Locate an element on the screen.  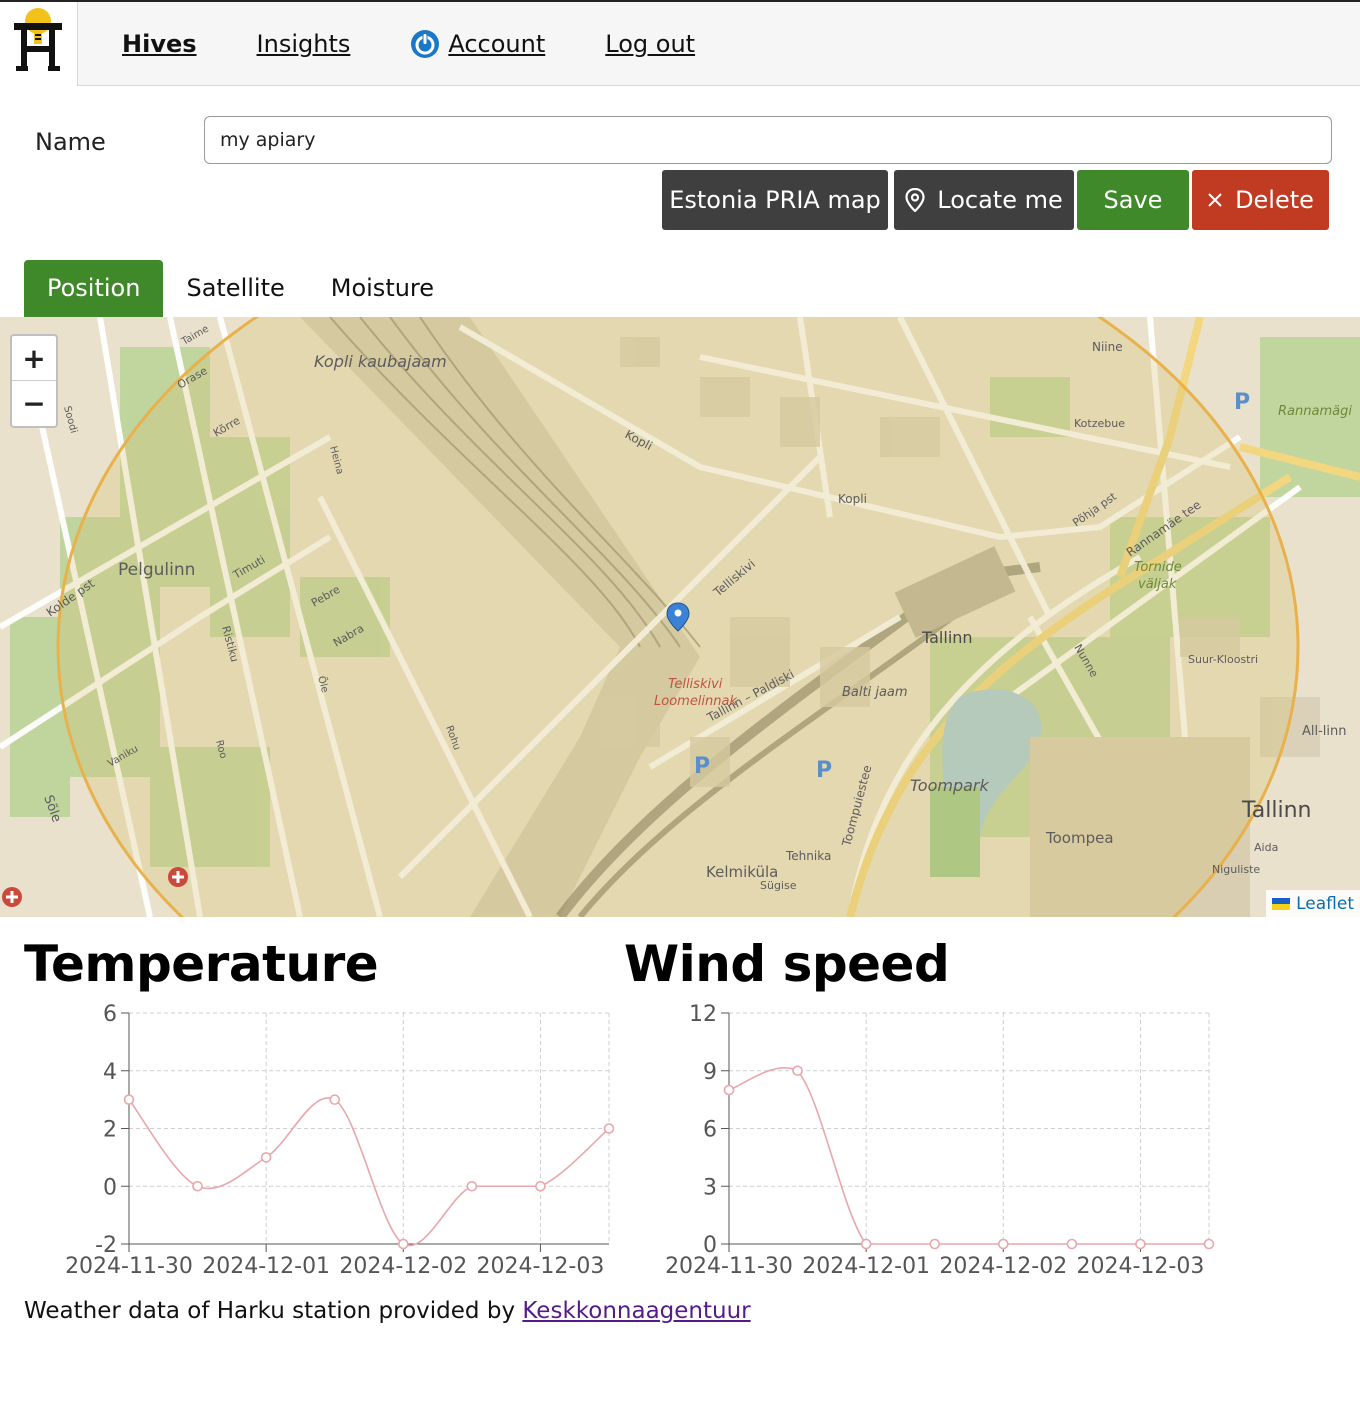
label-toompea: Toompea is located at coordinates (1079, 838).